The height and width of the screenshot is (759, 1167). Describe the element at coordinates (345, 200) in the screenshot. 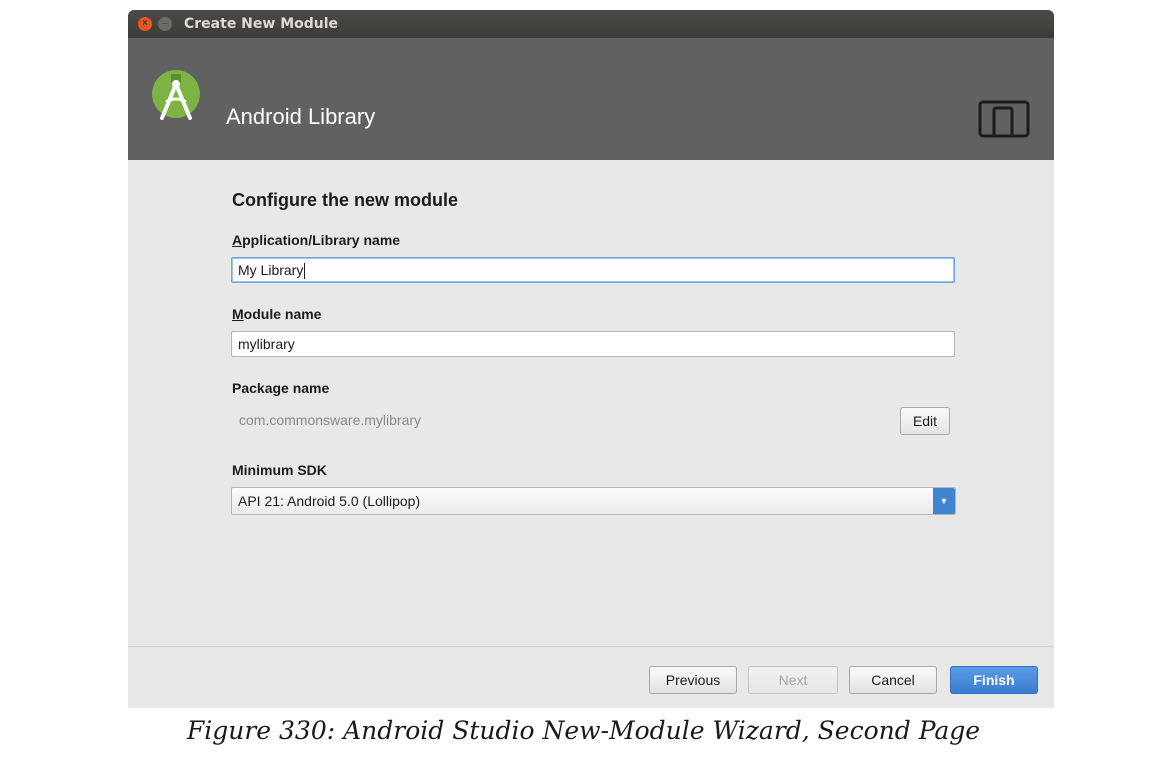

I see `section-title: Configure the new module` at that location.